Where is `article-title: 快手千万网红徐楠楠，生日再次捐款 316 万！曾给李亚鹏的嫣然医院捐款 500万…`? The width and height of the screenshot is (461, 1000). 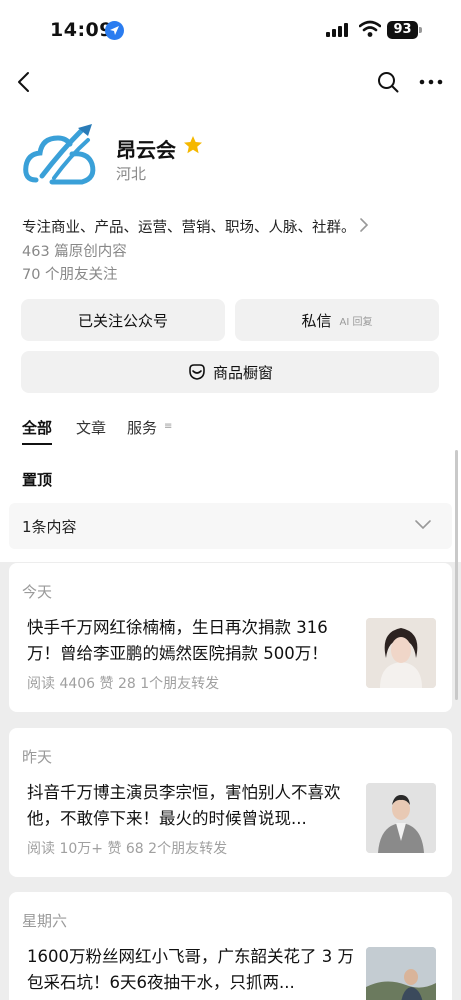 article-title: 快手千万网红徐楠楠，生日再次捐款 316 万！曾给李亚鹏的嫣然医院捐款 500万… is located at coordinates (192, 641).